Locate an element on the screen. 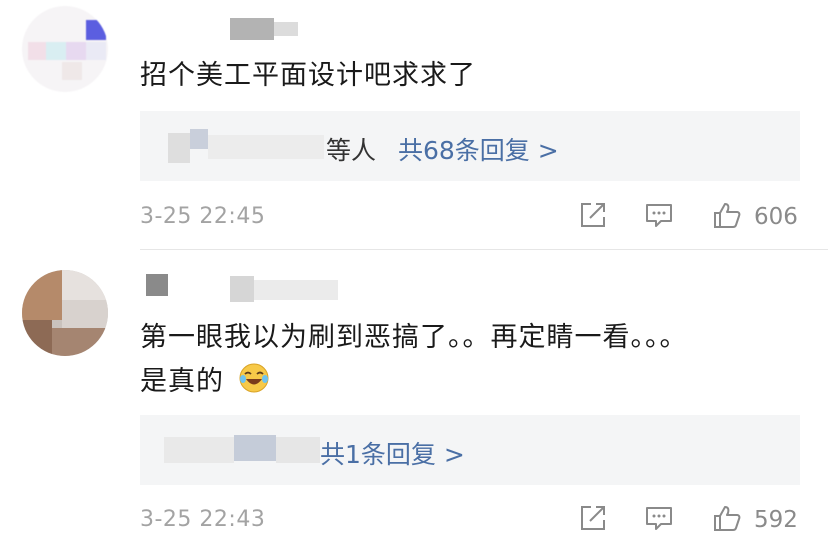 The width and height of the screenshot is (828, 560). comment-text-line2-text: 是真的 is located at coordinates (182, 381).